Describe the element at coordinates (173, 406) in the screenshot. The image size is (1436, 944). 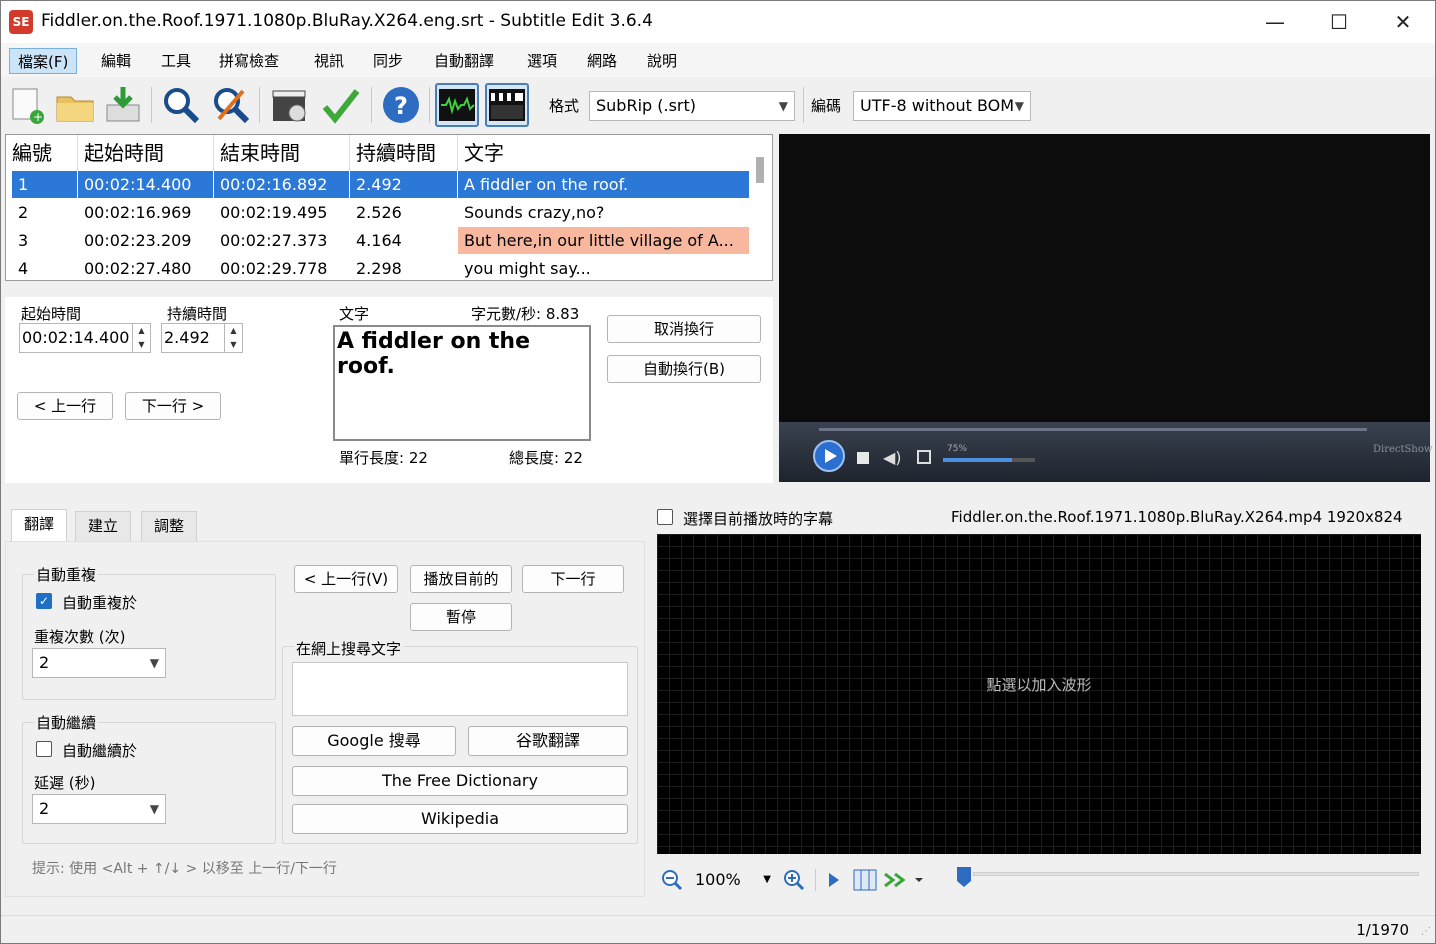
I see `next-line-button: 下一行 >` at that location.